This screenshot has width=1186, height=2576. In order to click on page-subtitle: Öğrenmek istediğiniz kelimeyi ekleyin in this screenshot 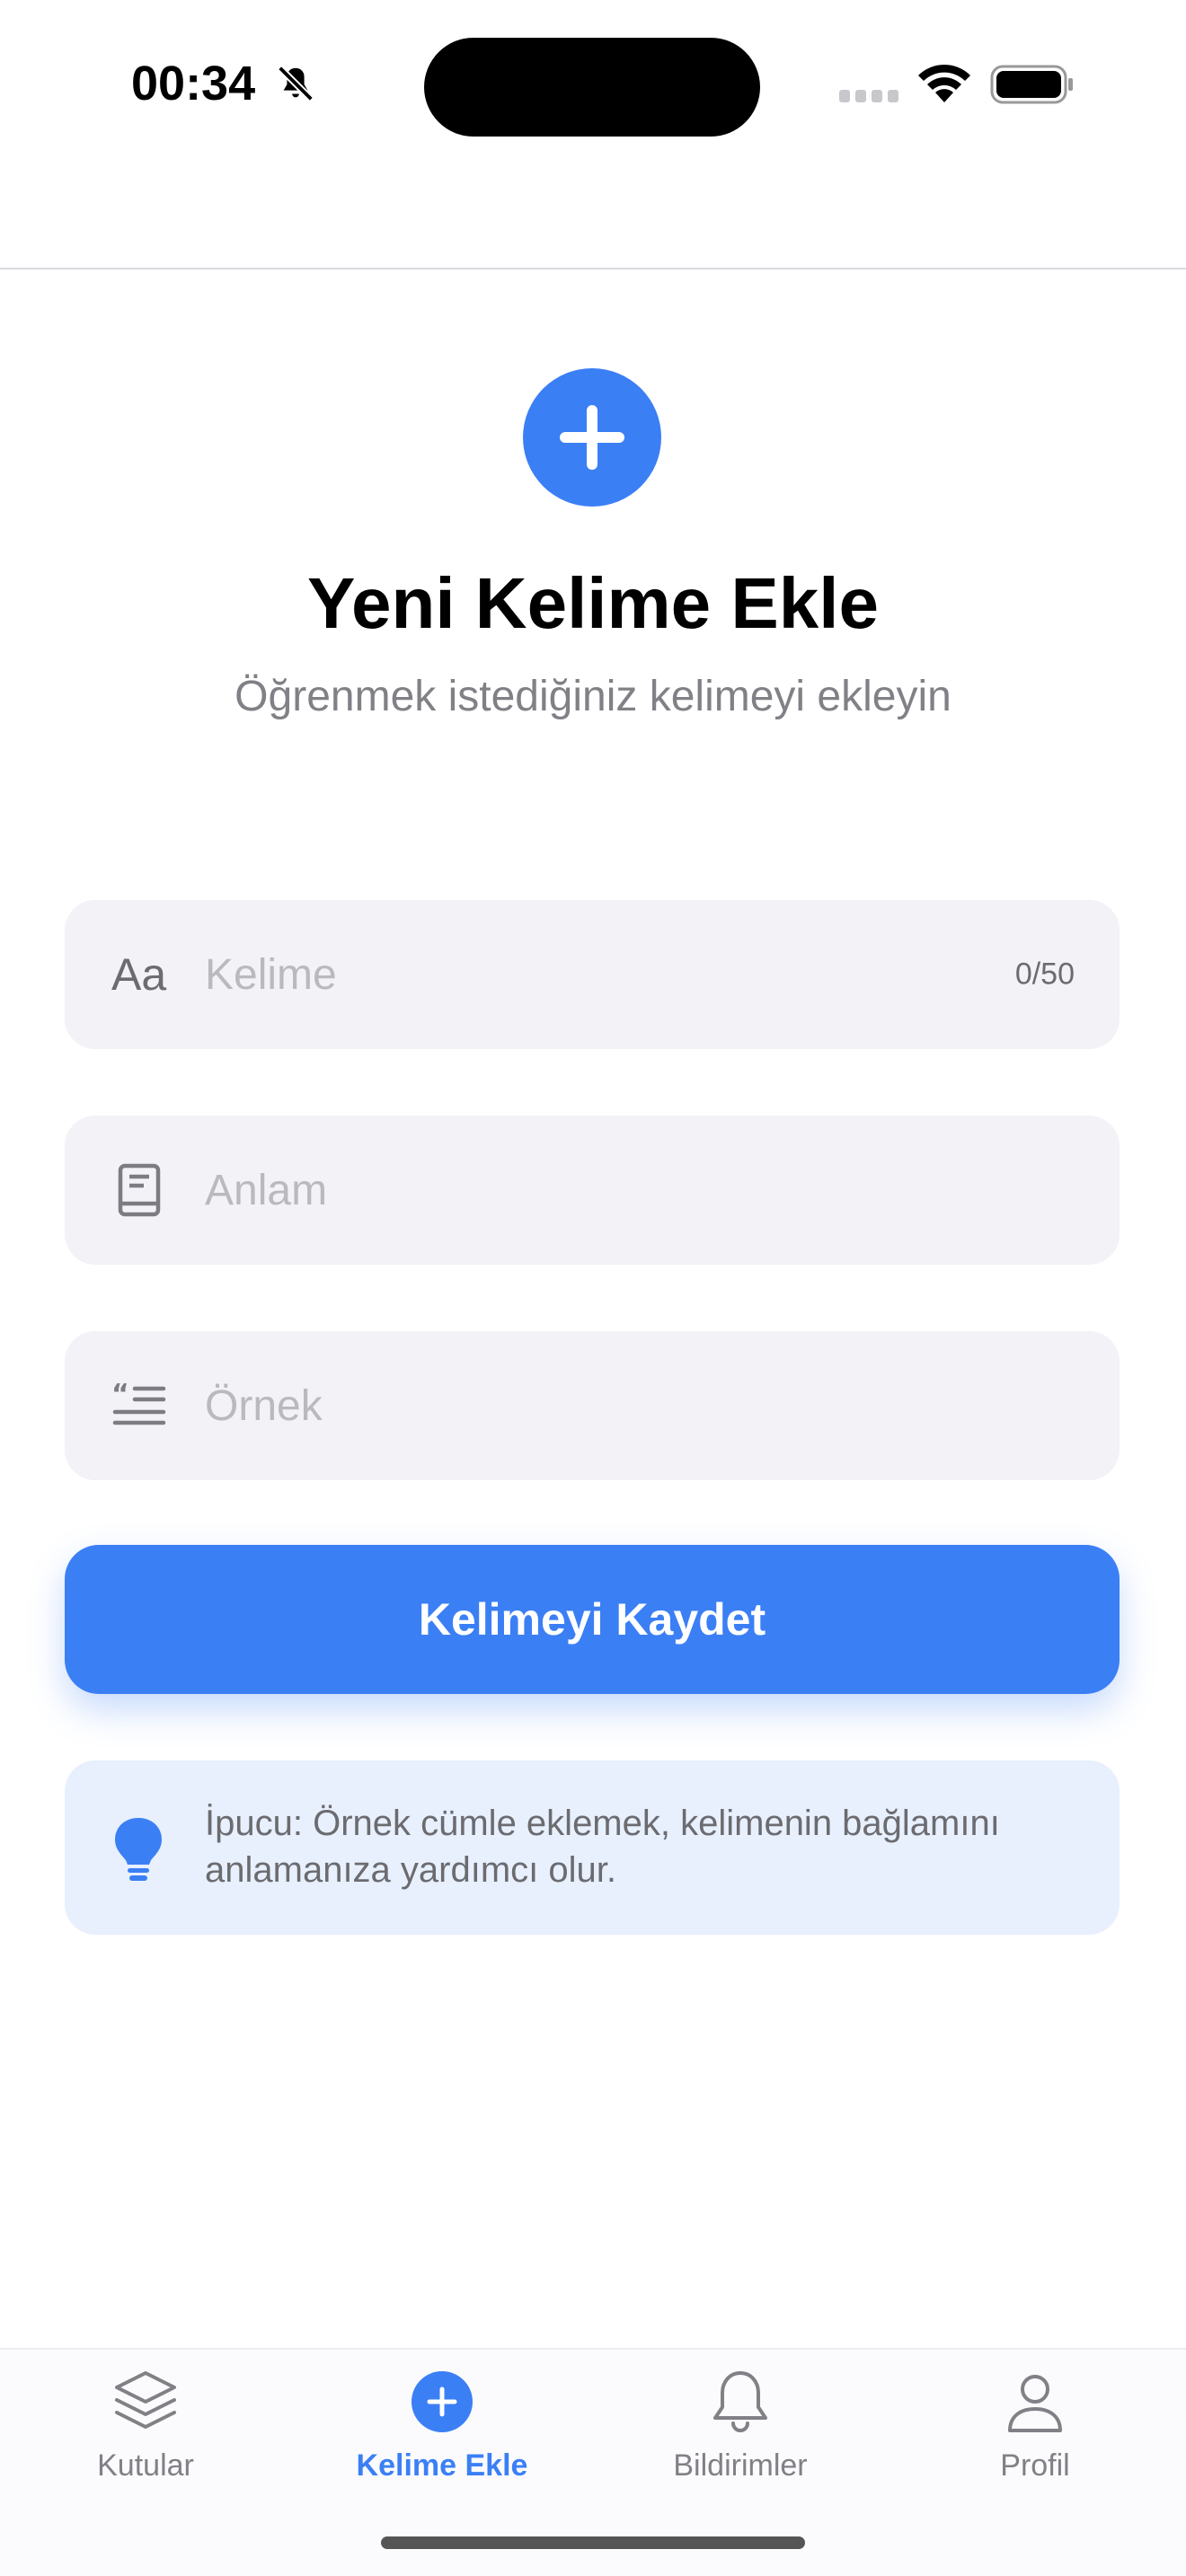, I will do `click(593, 696)`.